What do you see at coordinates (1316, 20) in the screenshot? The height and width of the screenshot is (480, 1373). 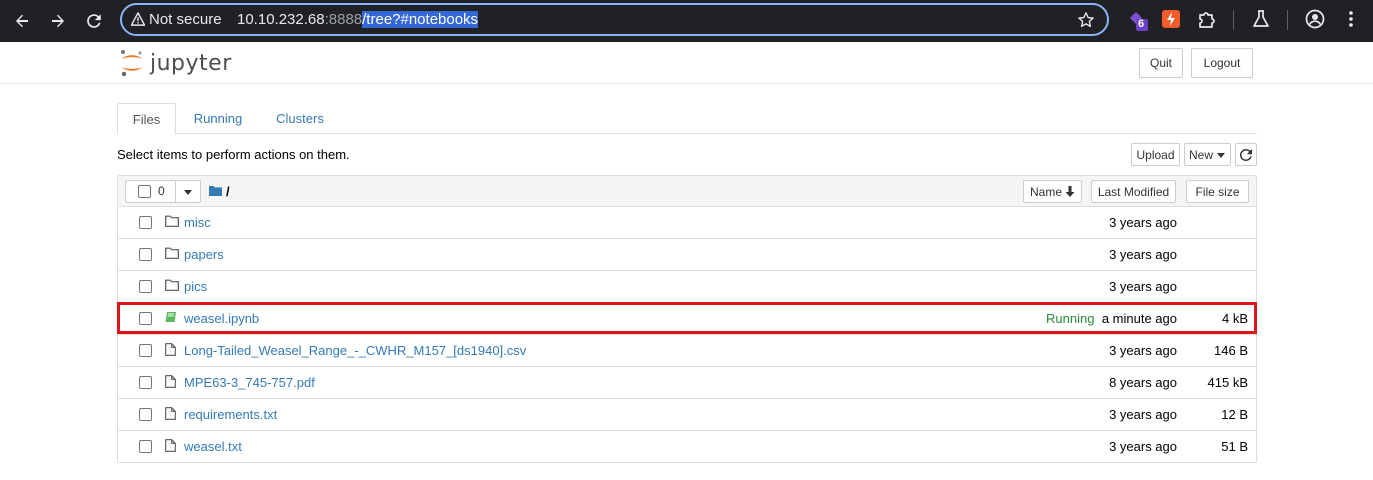 I see `profile-avatar-icon` at bounding box center [1316, 20].